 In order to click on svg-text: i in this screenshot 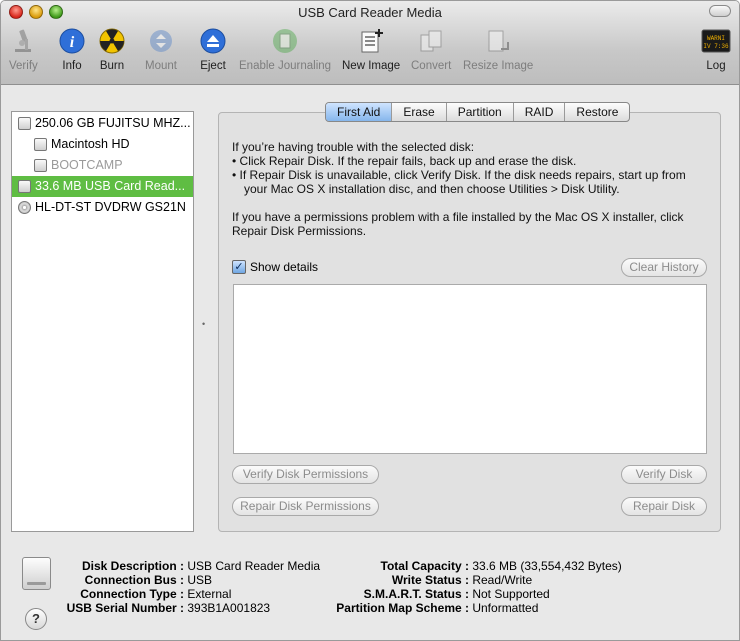, I will do `click(72, 42)`.